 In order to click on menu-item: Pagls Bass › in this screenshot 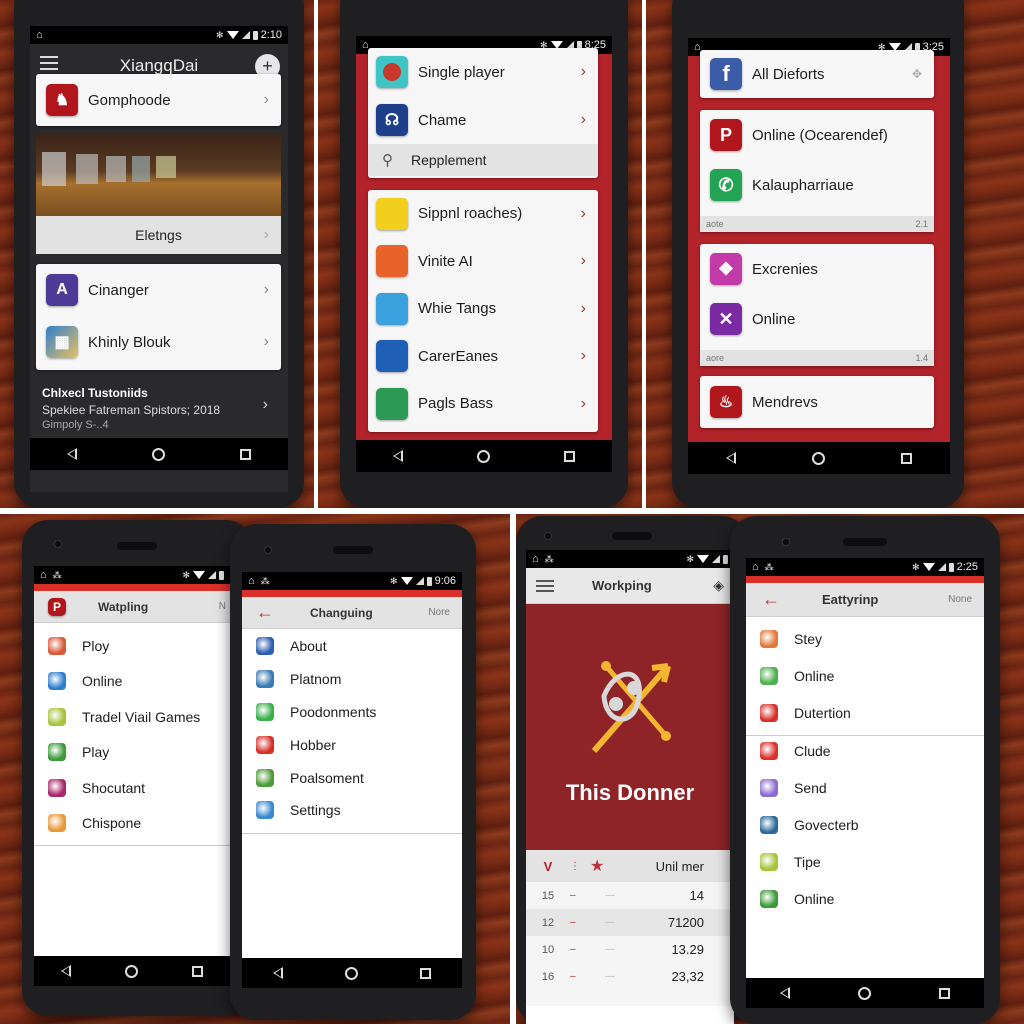, I will do `click(483, 404)`.